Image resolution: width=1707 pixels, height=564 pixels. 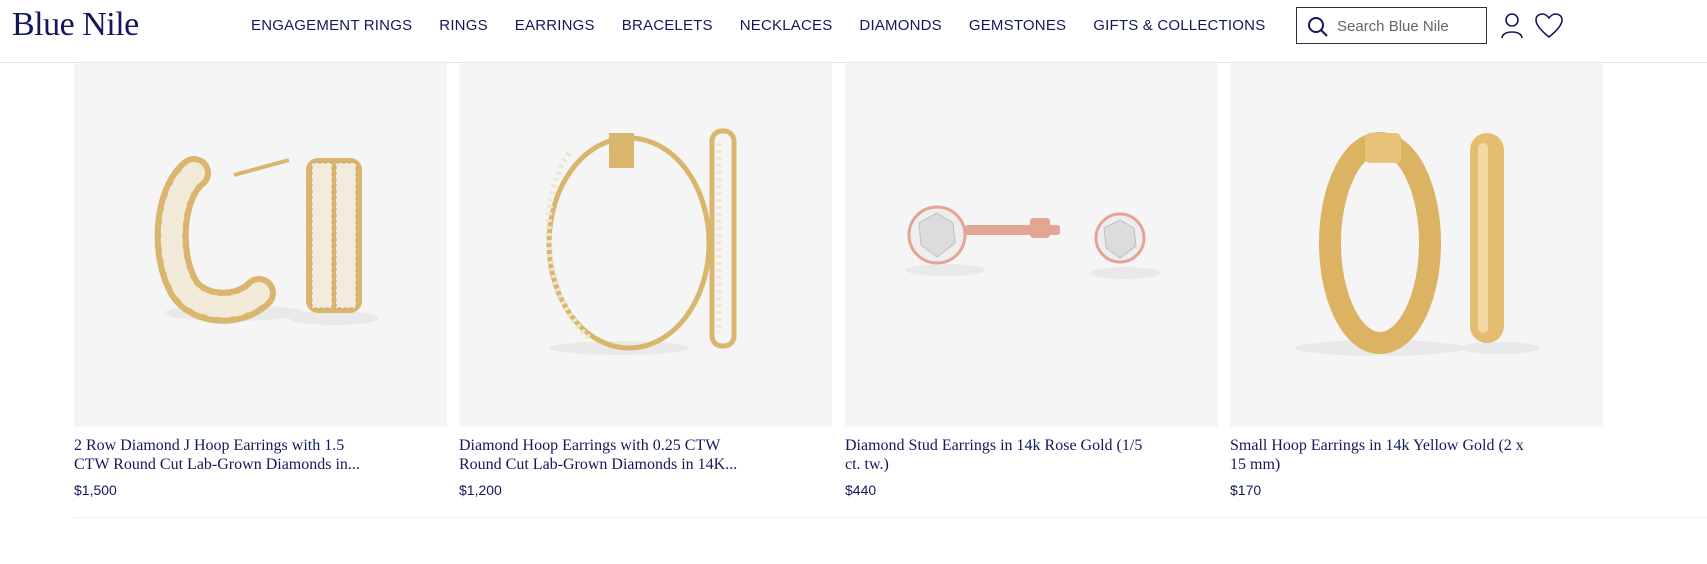 I want to click on nav-gemstones: GEMSTONES, so click(x=1017, y=25).